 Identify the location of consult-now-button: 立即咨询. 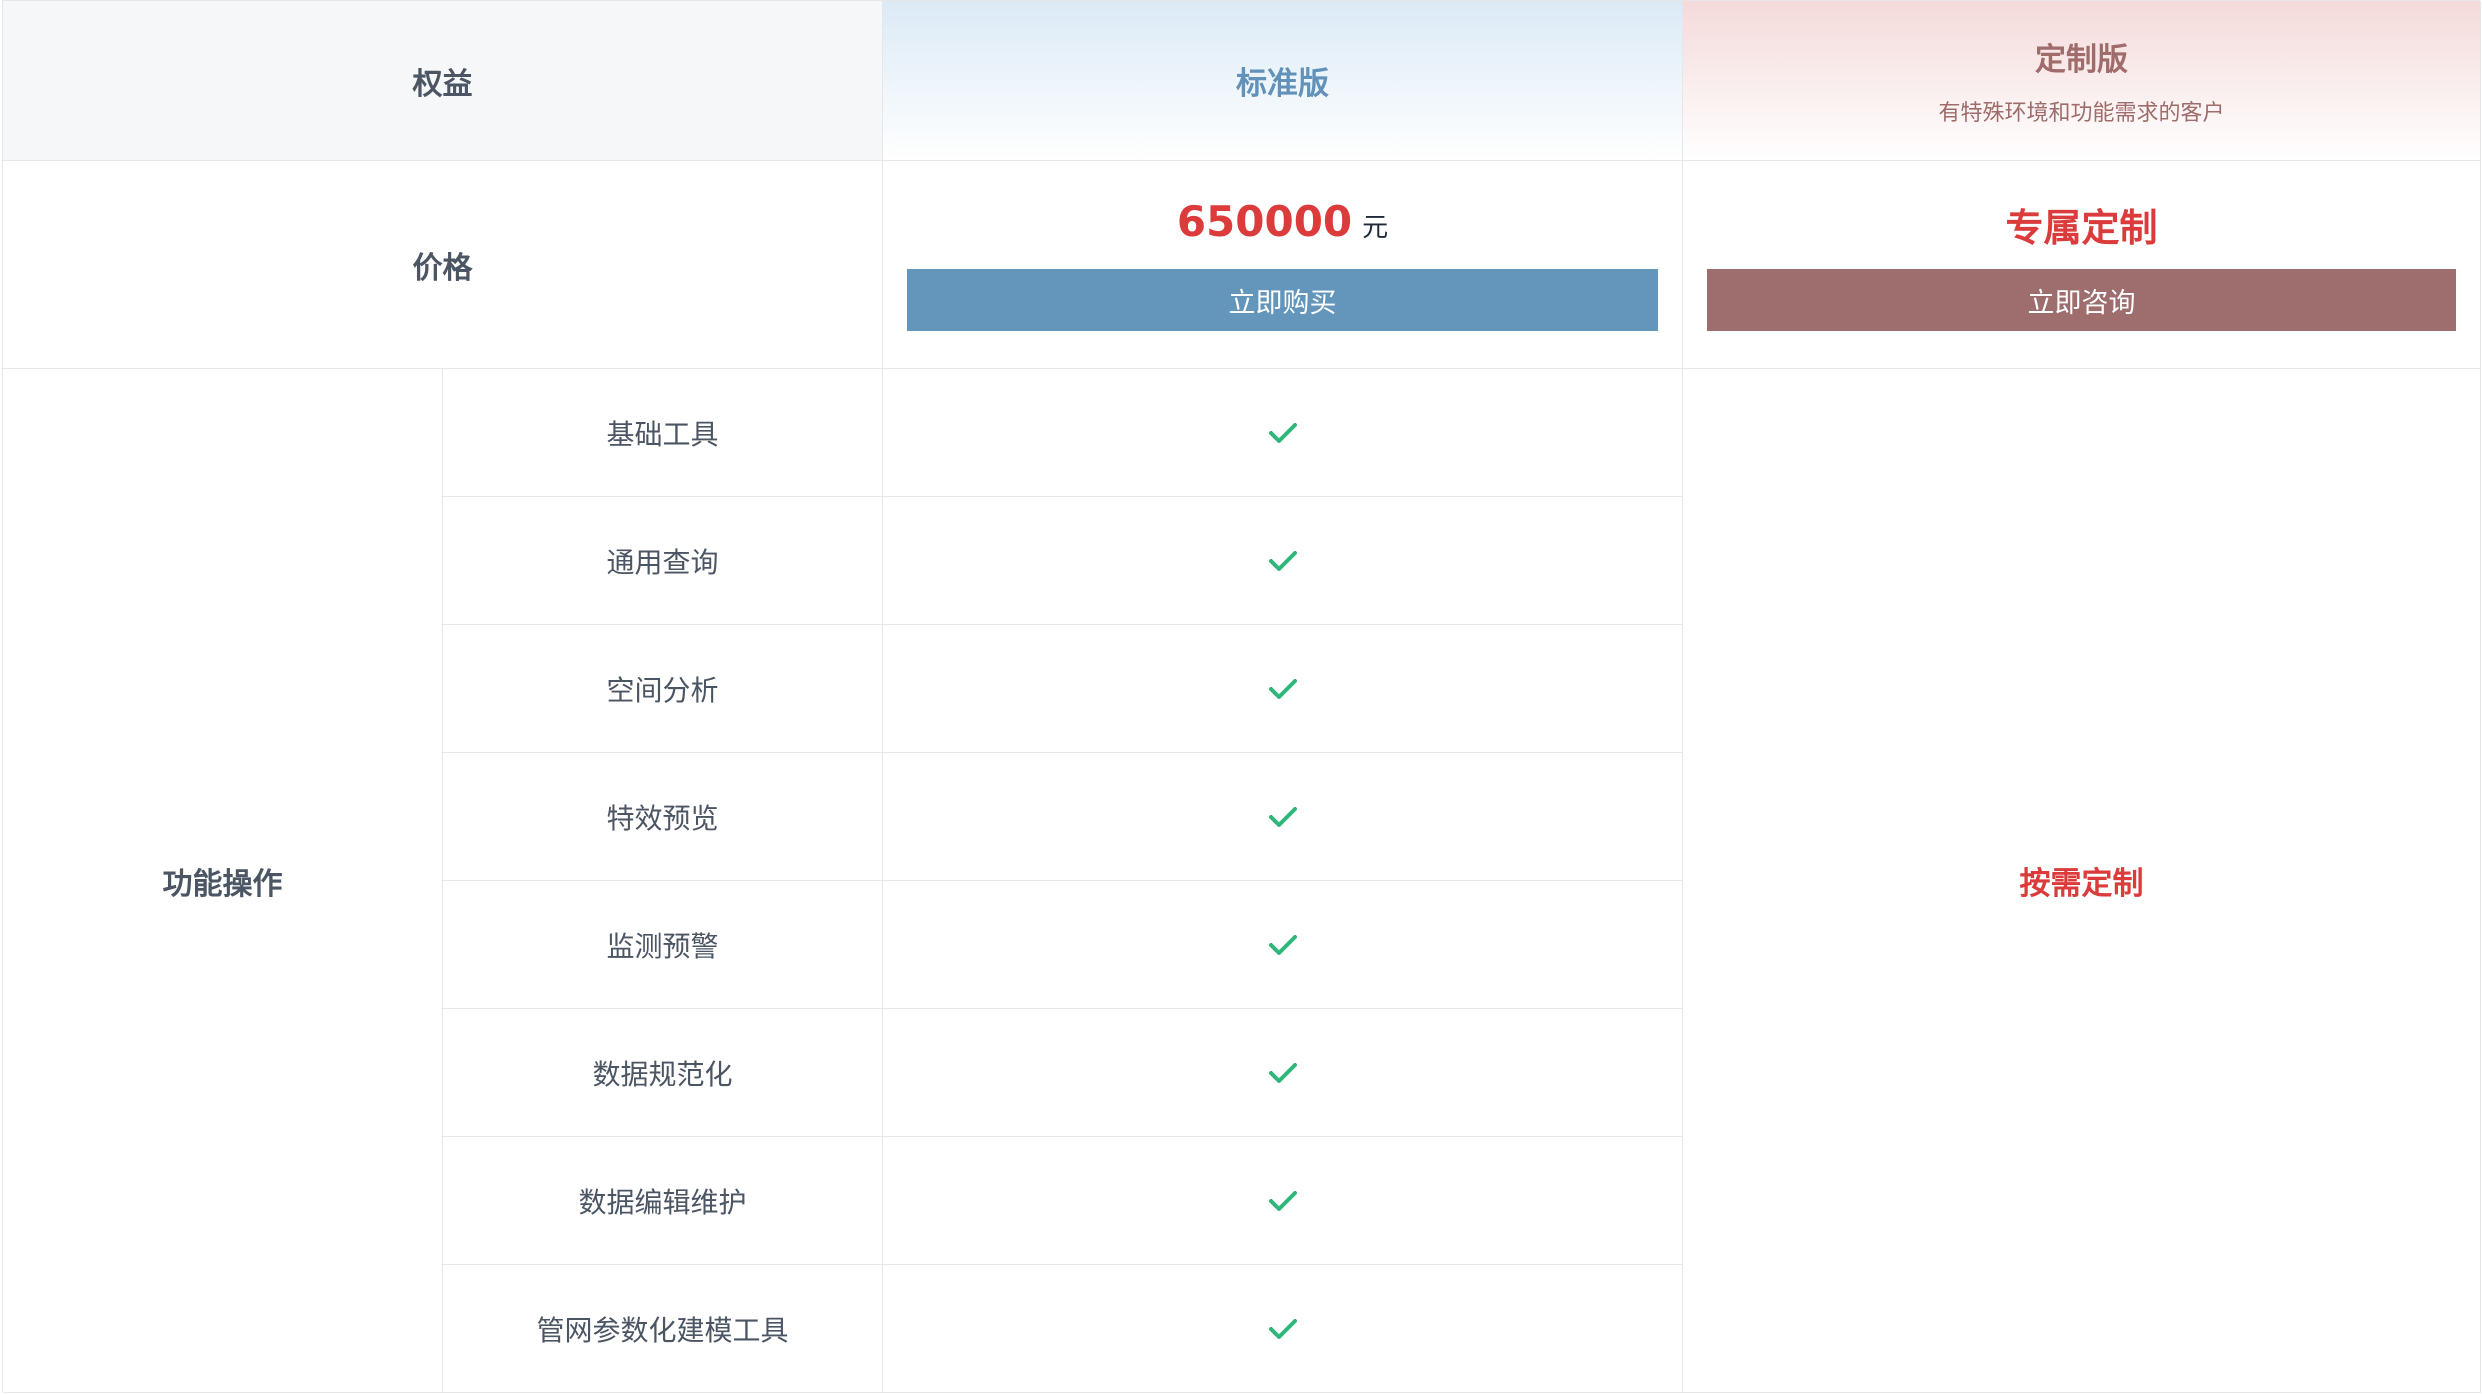
(2081, 300).